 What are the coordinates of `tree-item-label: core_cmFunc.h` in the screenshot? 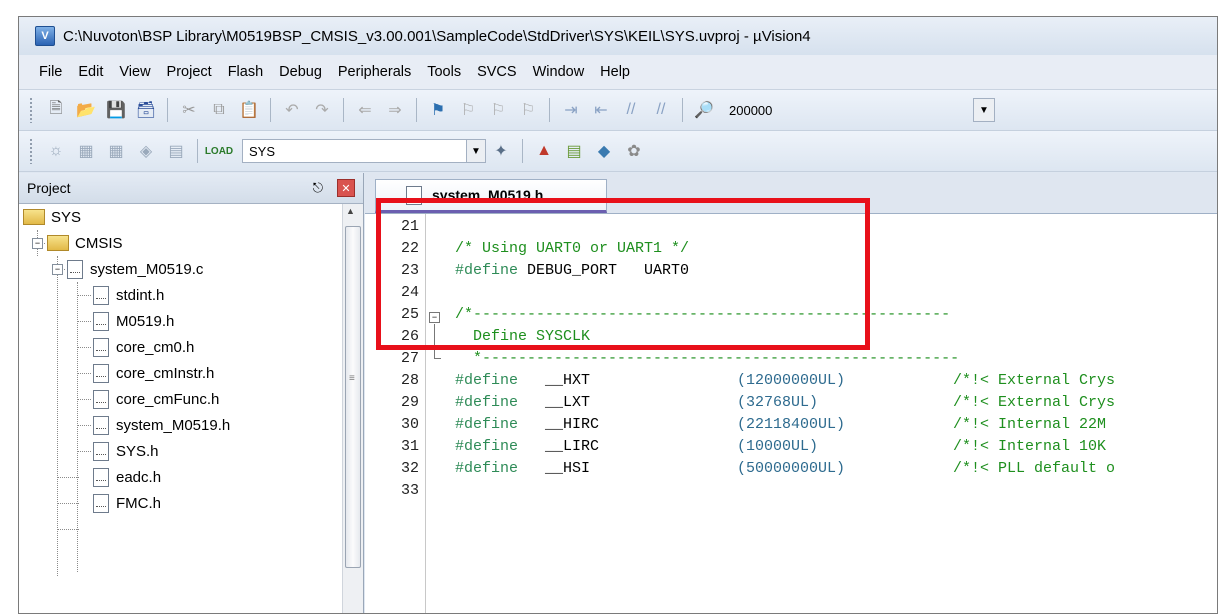 It's located at (168, 399).